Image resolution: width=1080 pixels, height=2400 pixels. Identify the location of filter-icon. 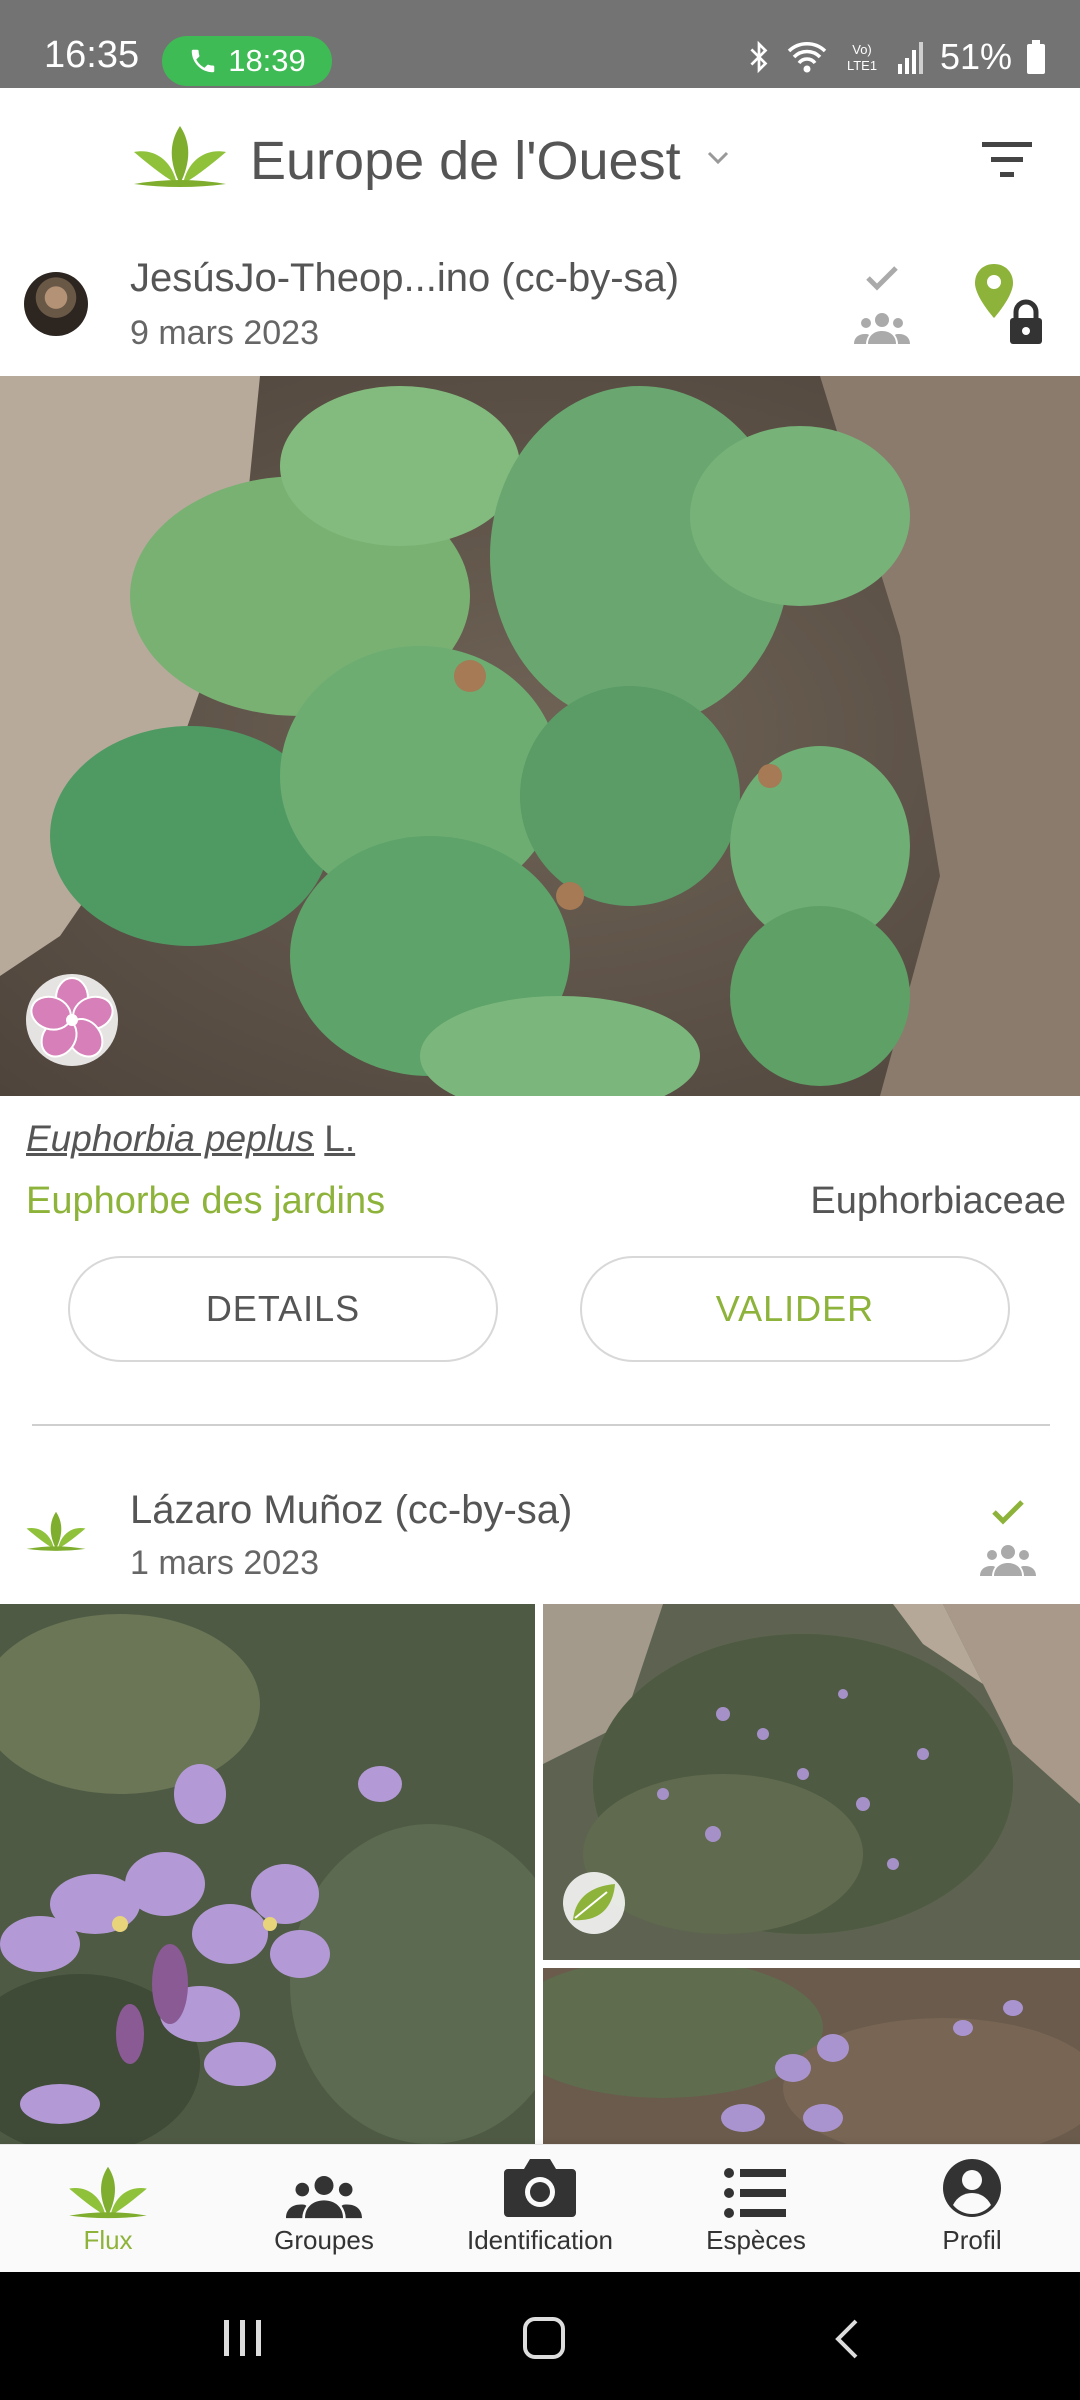
(1008, 160).